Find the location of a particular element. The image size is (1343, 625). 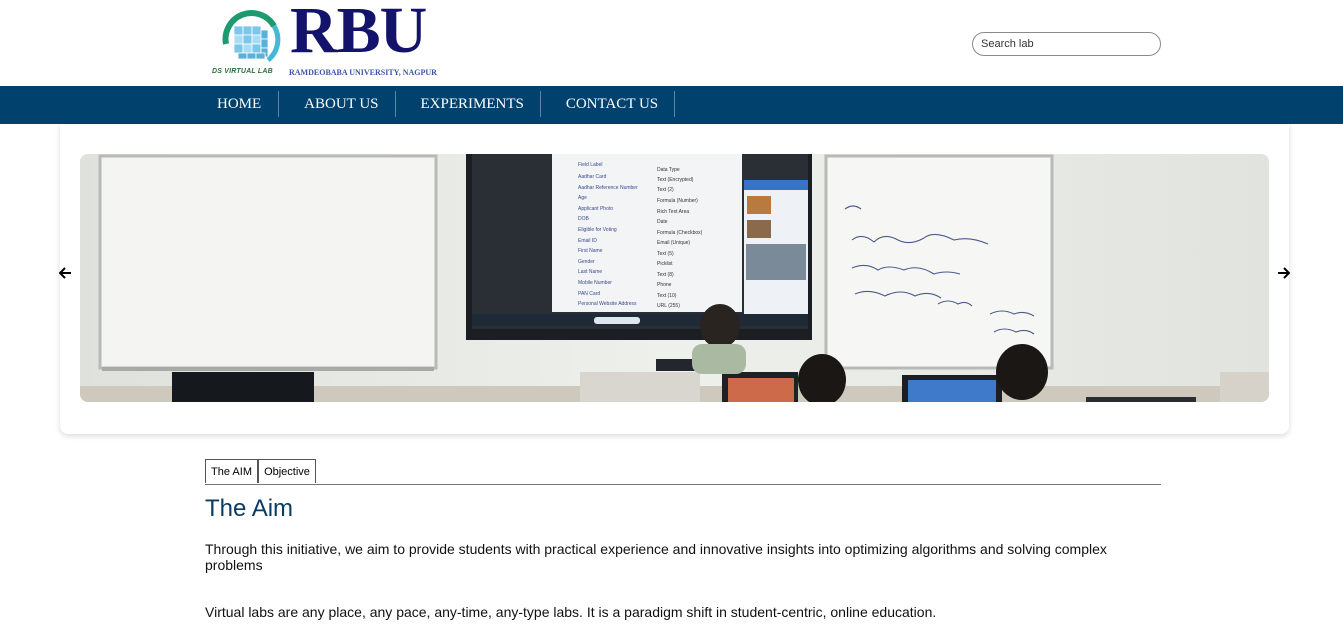

svg-text: Personal Website Address is located at coordinates (607, 304).